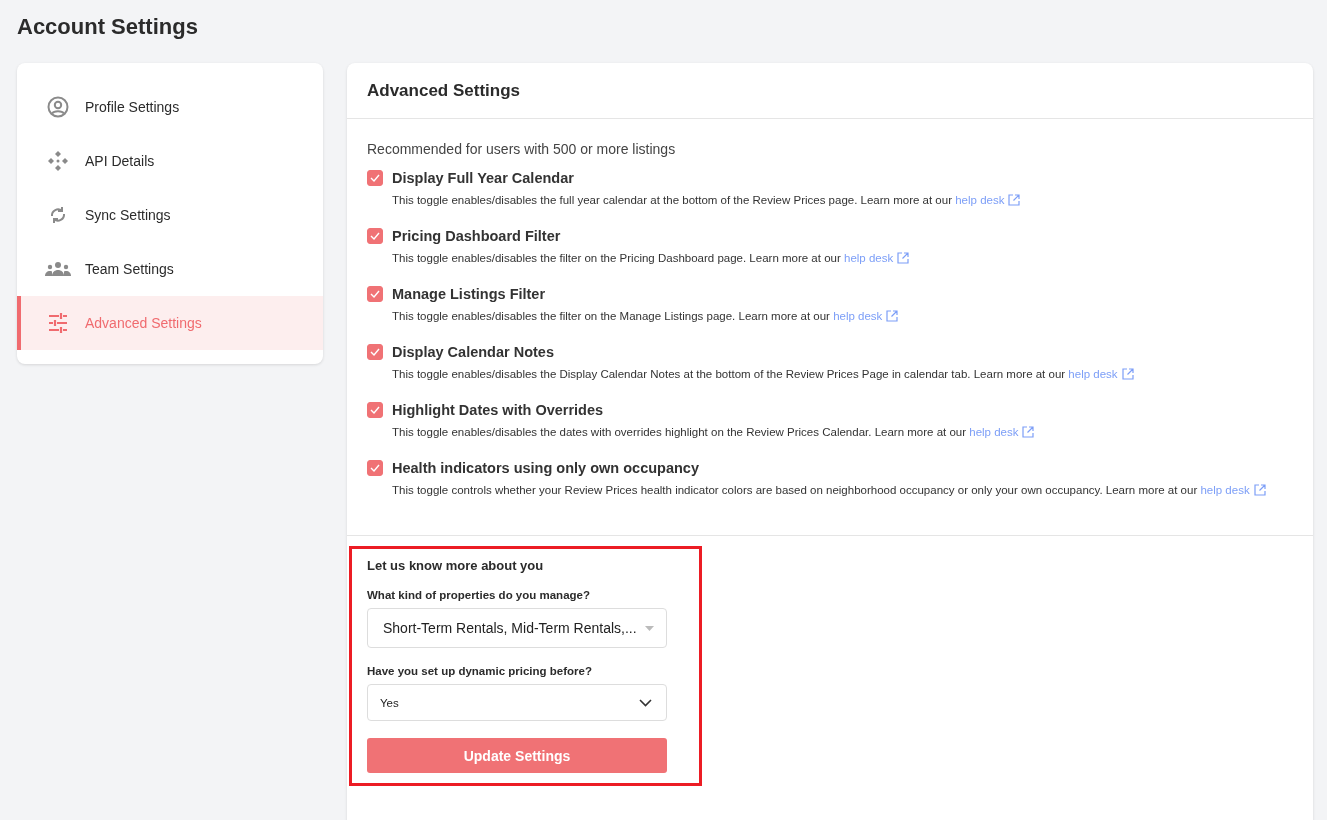 The image size is (1327, 820). What do you see at coordinates (170, 107) in the screenshot?
I see `sidebar-item: Profile Settings` at bounding box center [170, 107].